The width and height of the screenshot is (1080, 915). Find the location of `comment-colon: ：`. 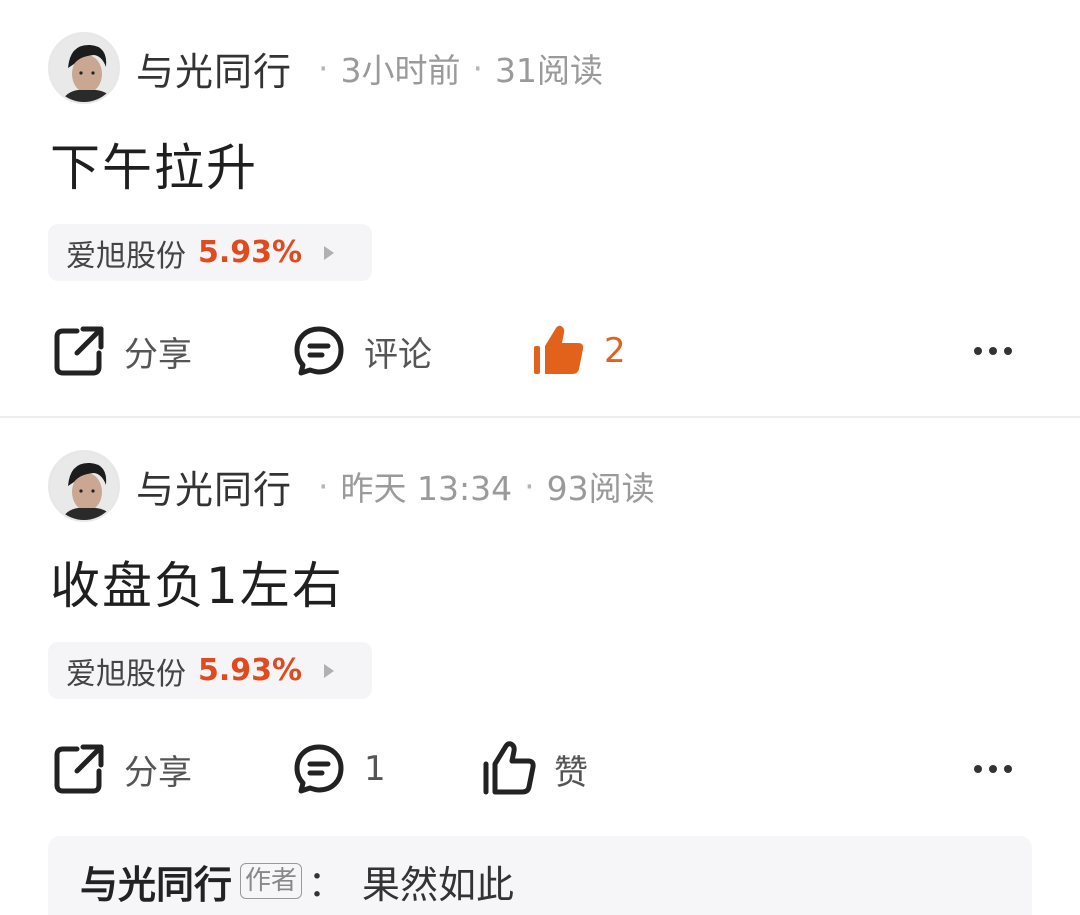

comment-colon: ： is located at coordinates (326, 884).